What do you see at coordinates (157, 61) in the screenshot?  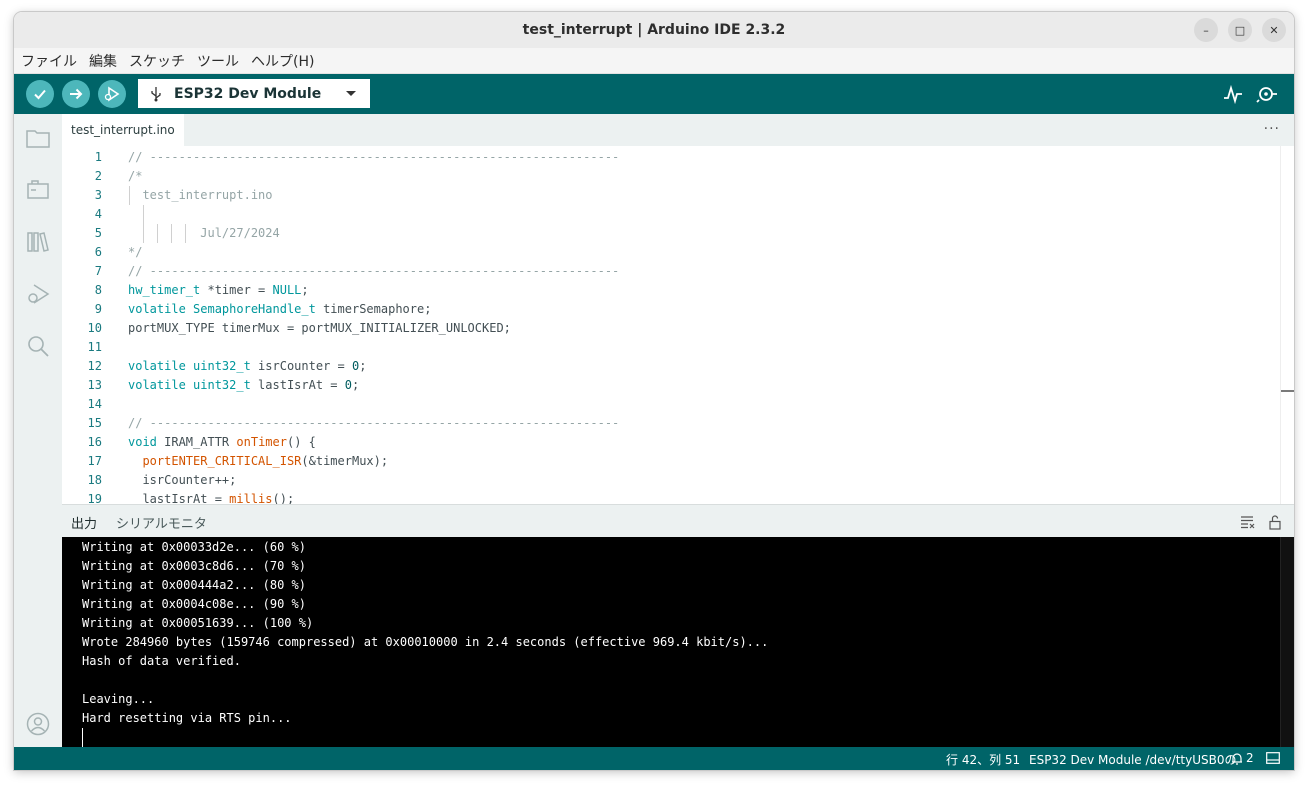 I see `menu-sketch: スケッチ` at bounding box center [157, 61].